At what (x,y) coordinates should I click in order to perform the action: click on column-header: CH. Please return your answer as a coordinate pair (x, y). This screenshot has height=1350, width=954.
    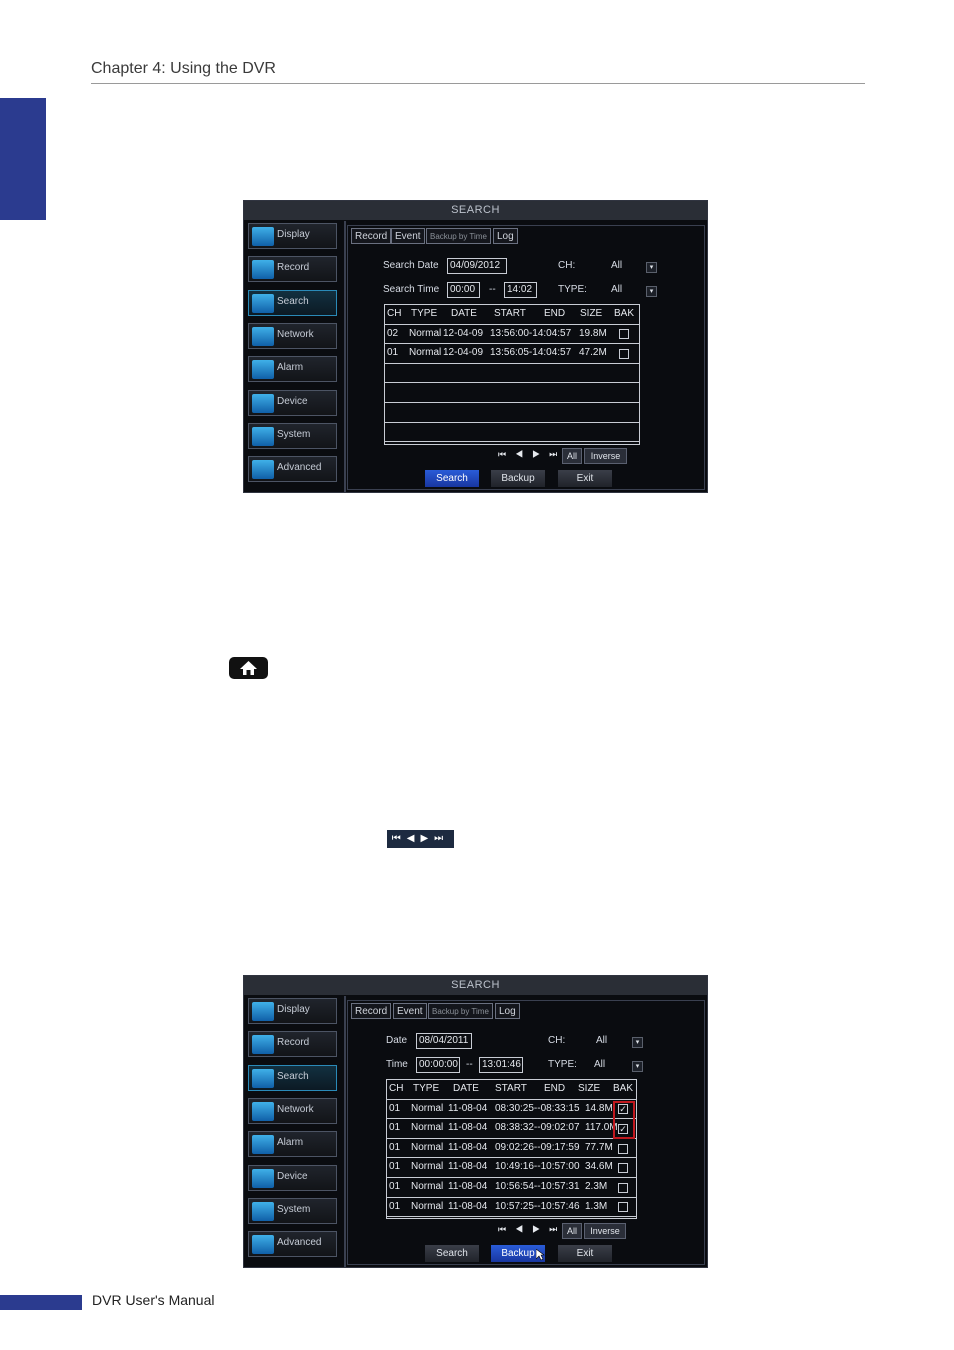
    Looking at the image, I should click on (396, 1088).